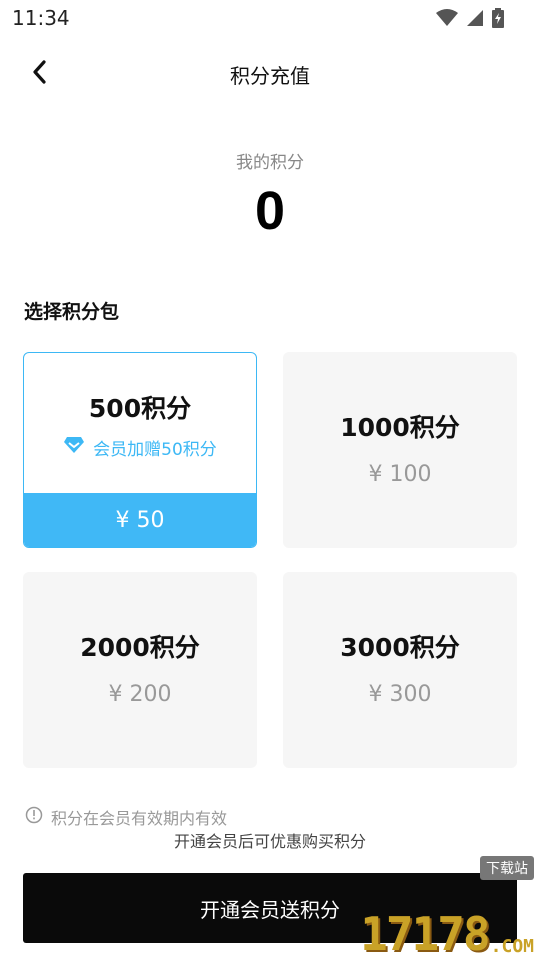  I want to click on validity-notice: 积分在会员有效期内有效, so click(126, 817).